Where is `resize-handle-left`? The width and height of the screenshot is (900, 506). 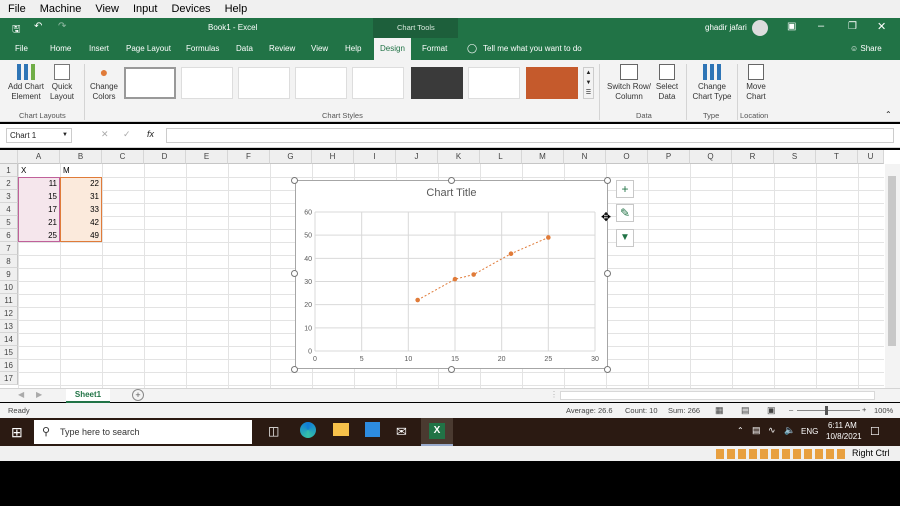
resize-handle-left is located at coordinates (294, 273).